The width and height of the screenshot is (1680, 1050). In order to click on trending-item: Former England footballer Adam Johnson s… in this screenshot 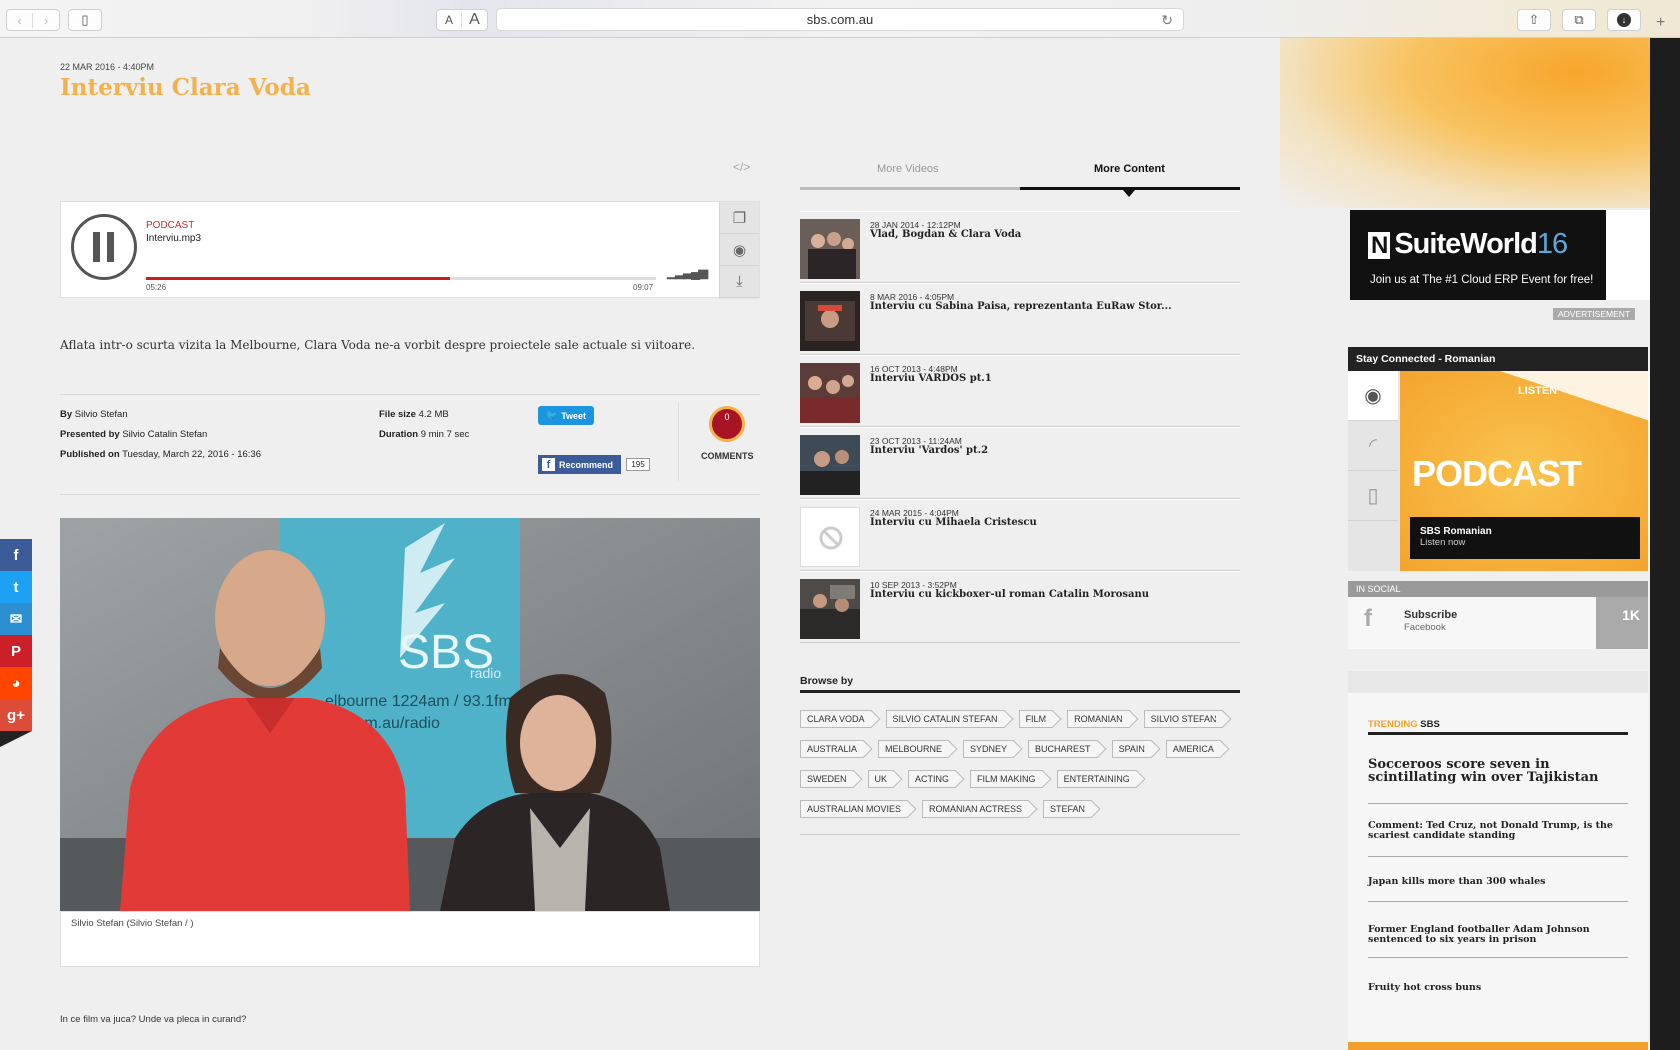, I will do `click(1498, 935)`.